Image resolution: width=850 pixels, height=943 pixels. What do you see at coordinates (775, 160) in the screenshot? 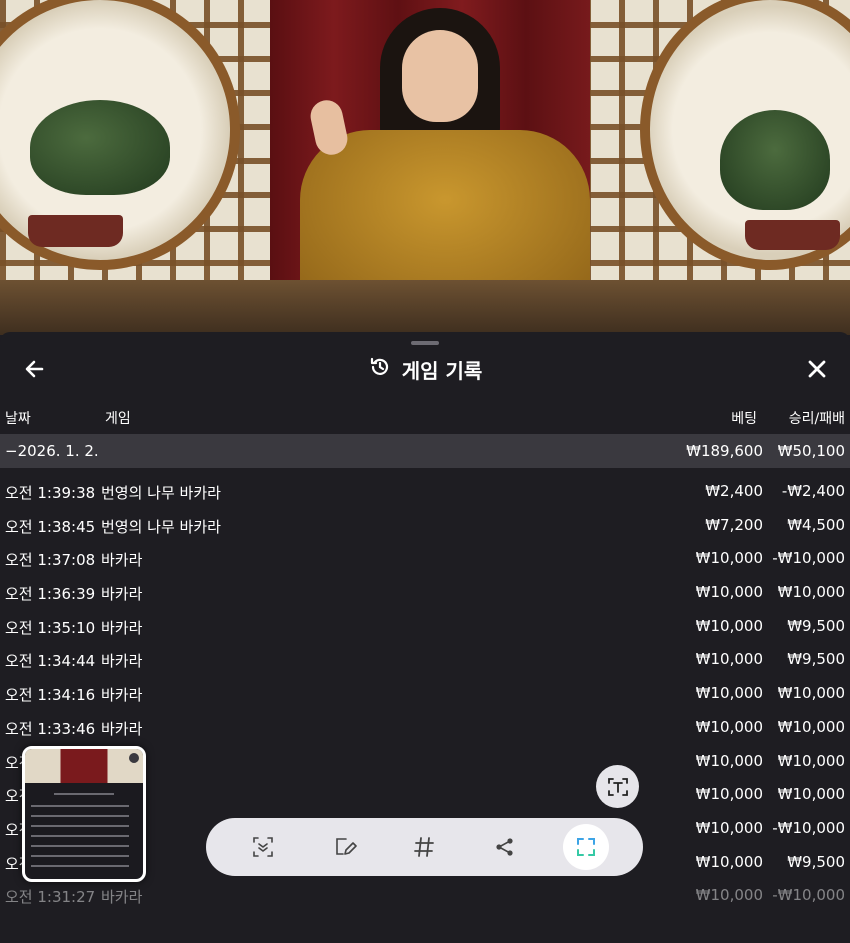
I see `bonsai-right` at bounding box center [775, 160].